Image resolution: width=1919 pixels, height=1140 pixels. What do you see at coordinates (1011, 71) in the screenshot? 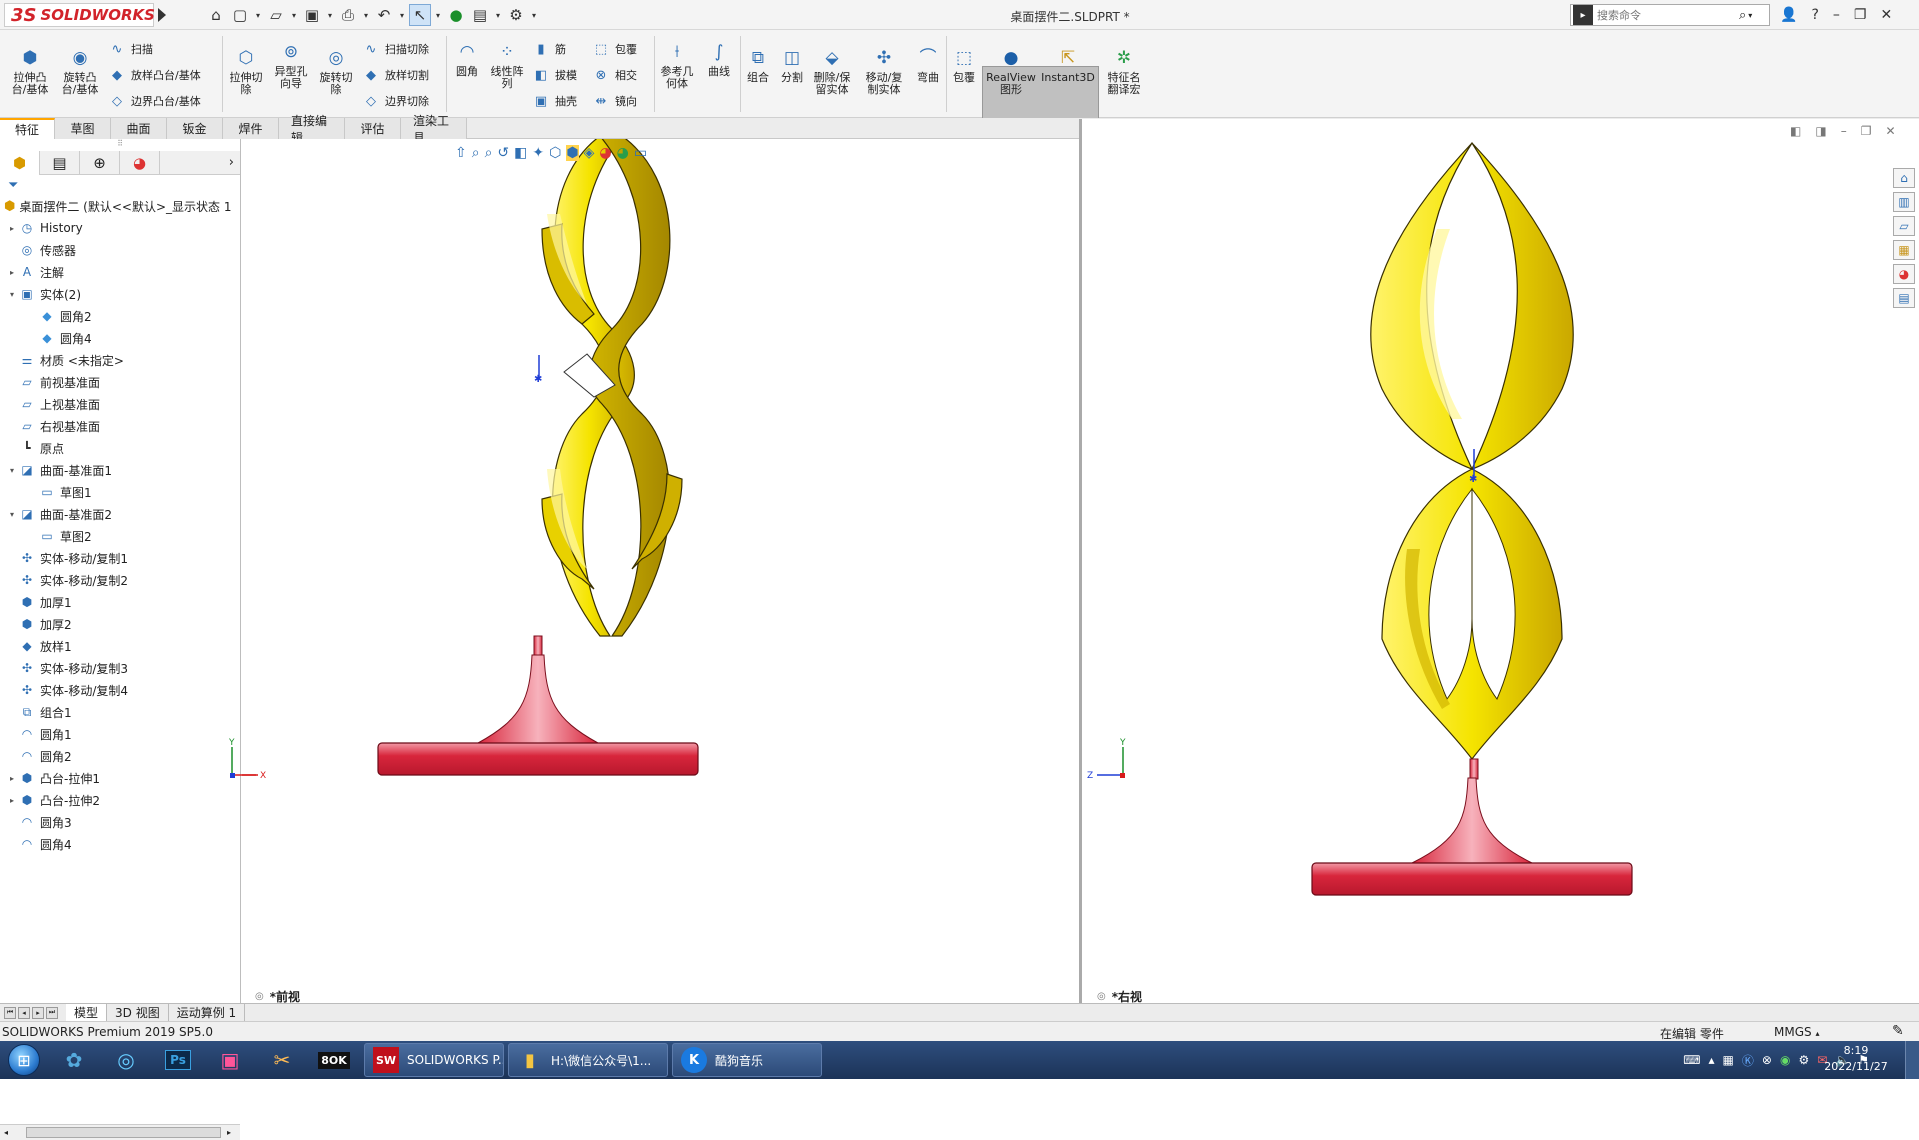
I see `realview-button: ● RealView 图形` at bounding box center [1011, 71].